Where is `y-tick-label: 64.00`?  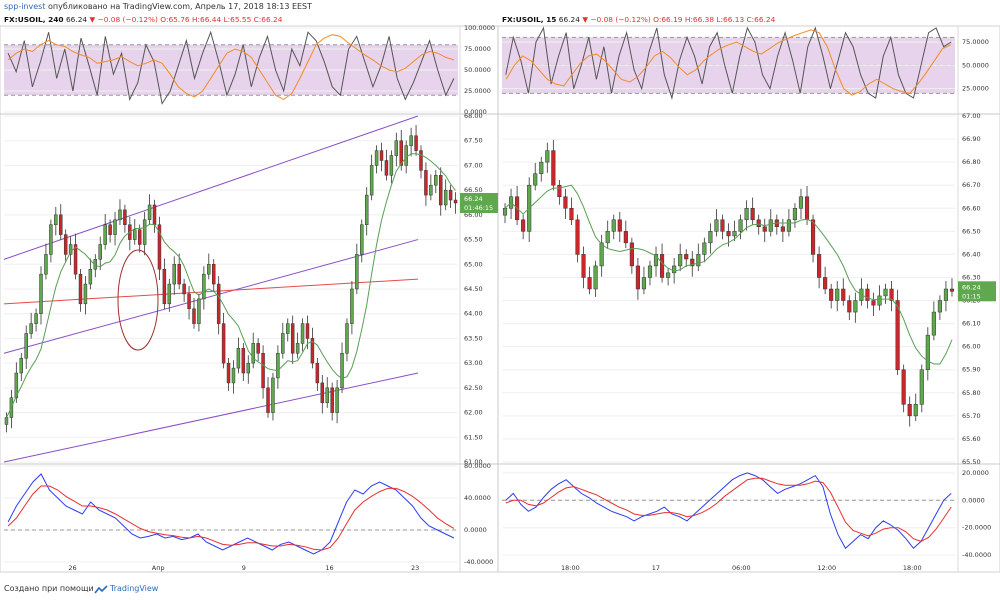
y-tick-label: 64.00 is located at coordinates (473, 314).